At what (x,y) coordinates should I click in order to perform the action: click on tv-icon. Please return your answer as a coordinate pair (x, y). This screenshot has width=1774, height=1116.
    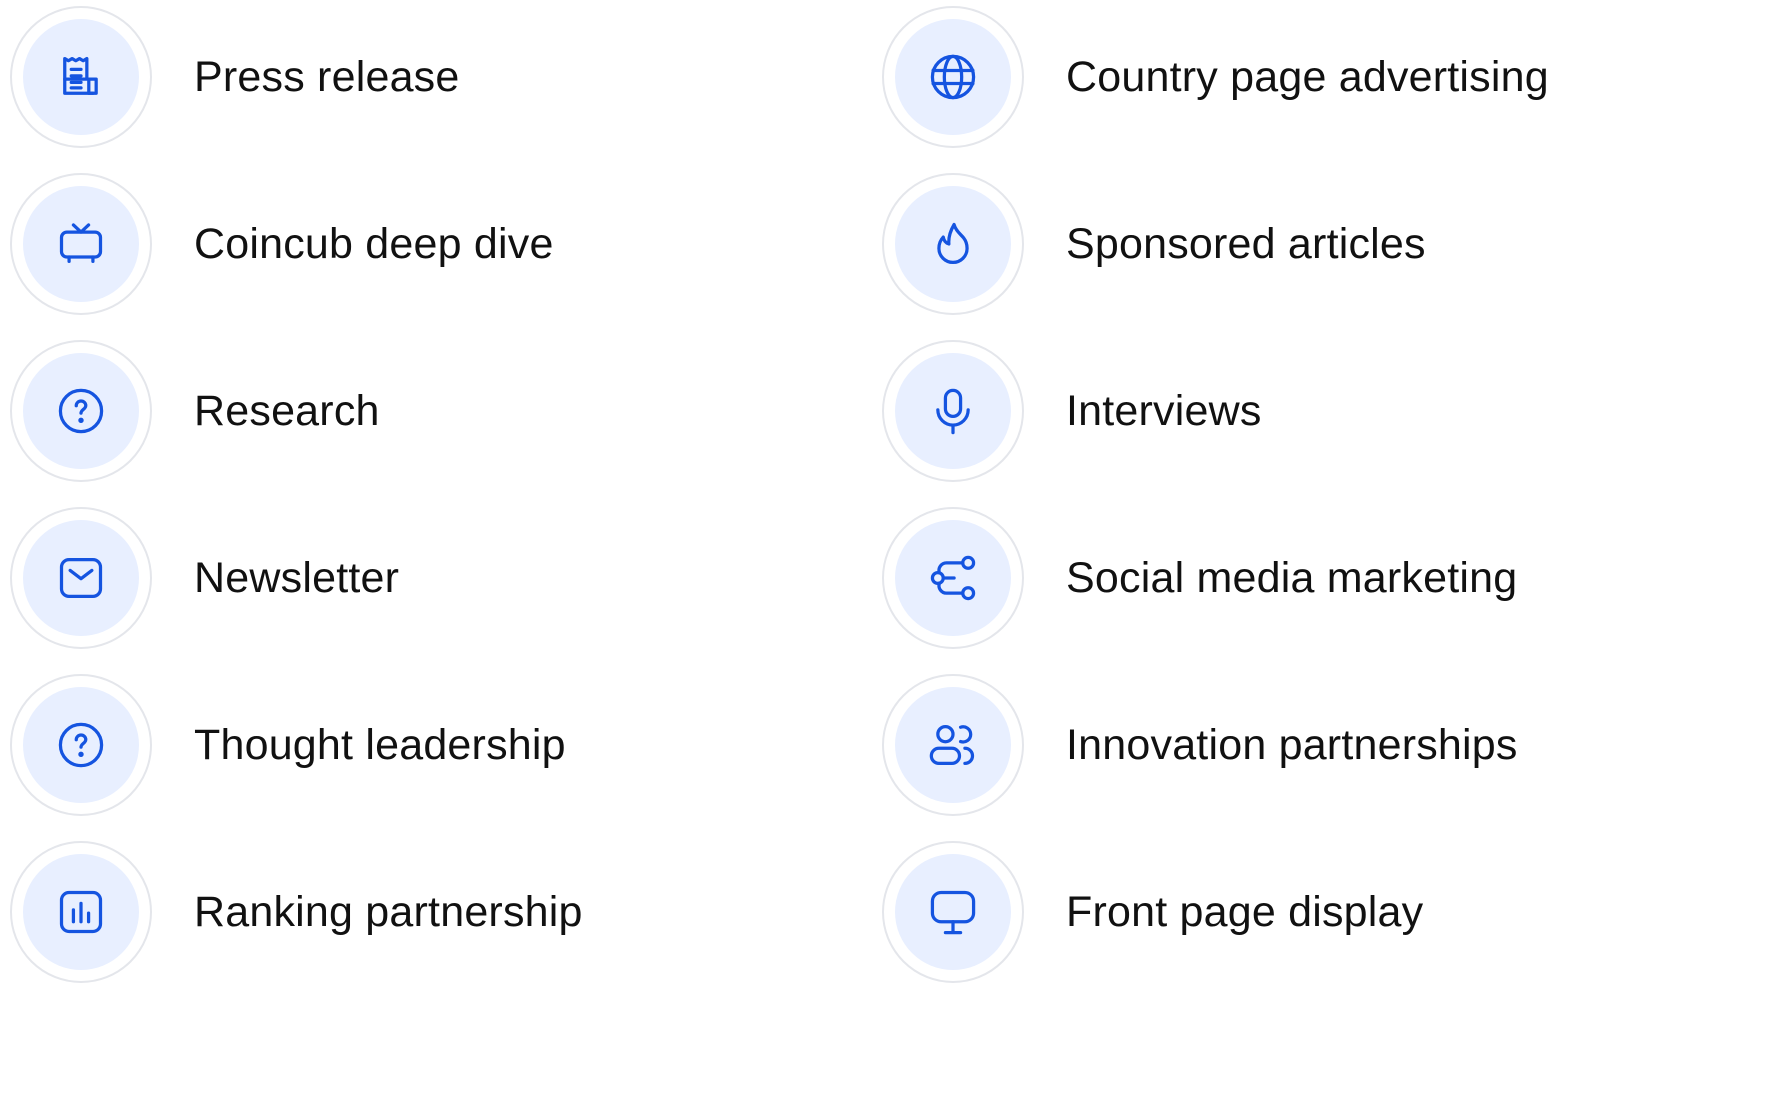
    Looking at the image, I should click on (81, 243).